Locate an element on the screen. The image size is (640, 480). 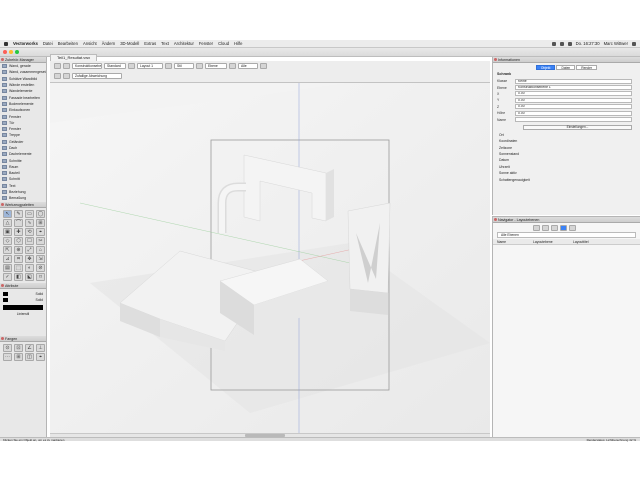
tool-button: ◯ is located at coordinates (40, 213).